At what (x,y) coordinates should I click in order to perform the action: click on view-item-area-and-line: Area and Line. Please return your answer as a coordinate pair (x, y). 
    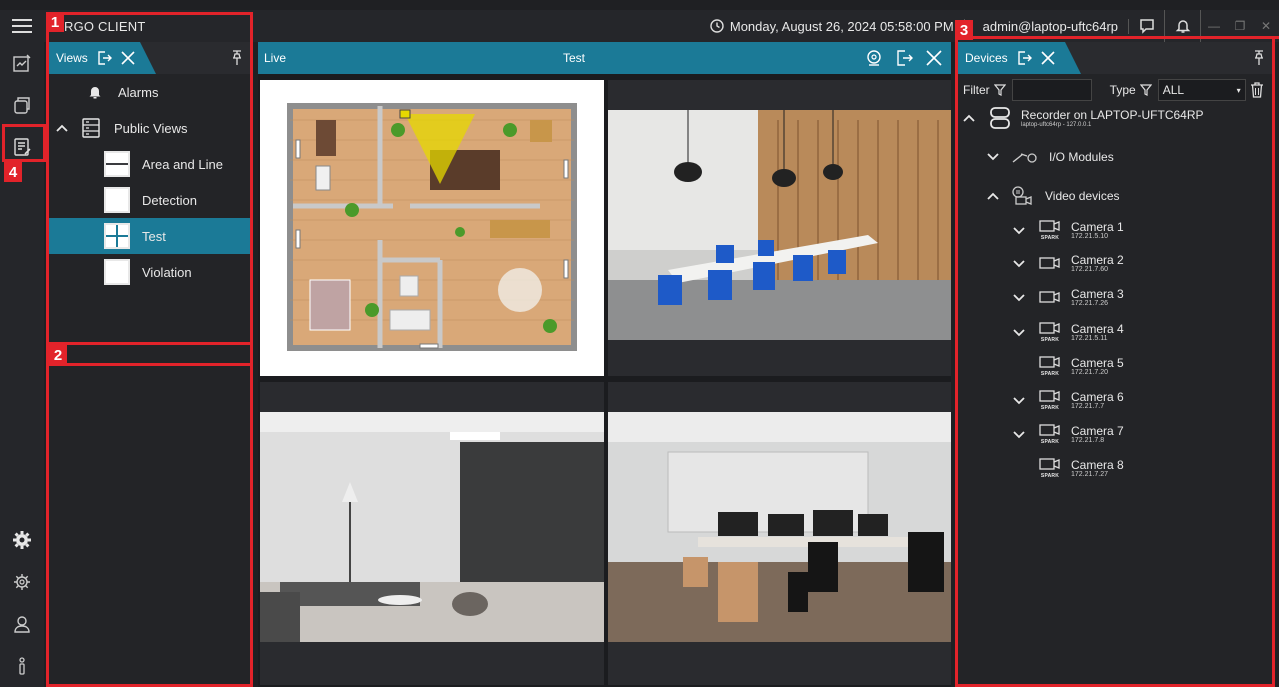
    Looking at the image, I should click on (150, 164).